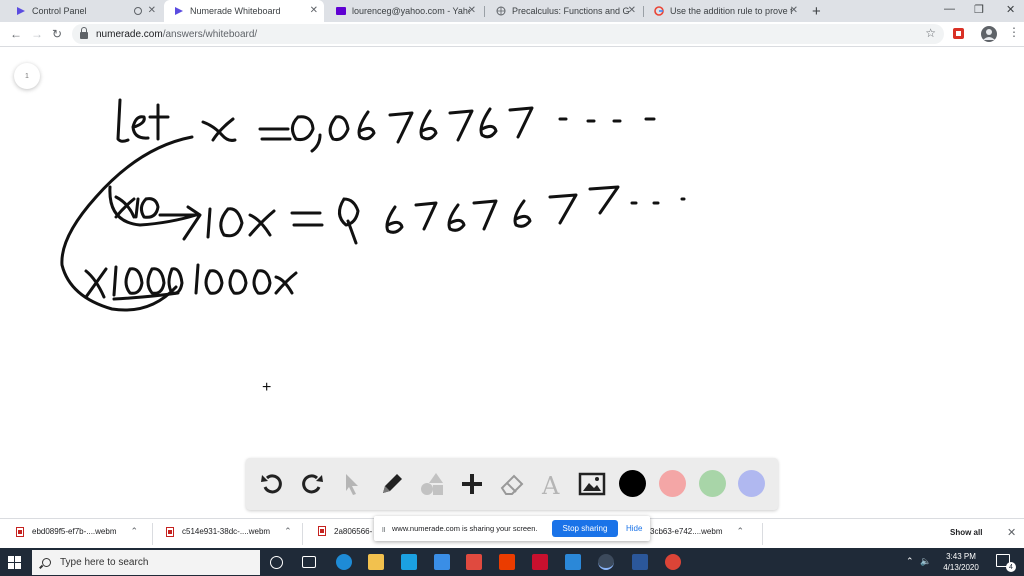  What do you see at coordinates (344, 562) in the screenshot?
I see `edge-icon` at bounding box center [344, 562].